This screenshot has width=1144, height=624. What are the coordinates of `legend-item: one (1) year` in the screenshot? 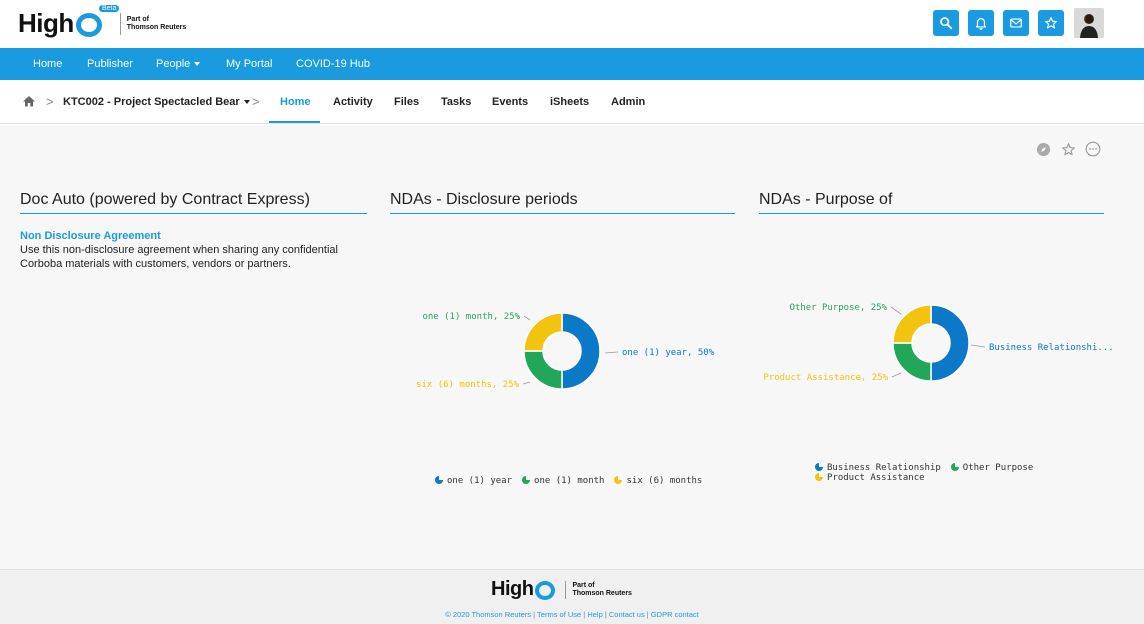 It's located at (473, 481).